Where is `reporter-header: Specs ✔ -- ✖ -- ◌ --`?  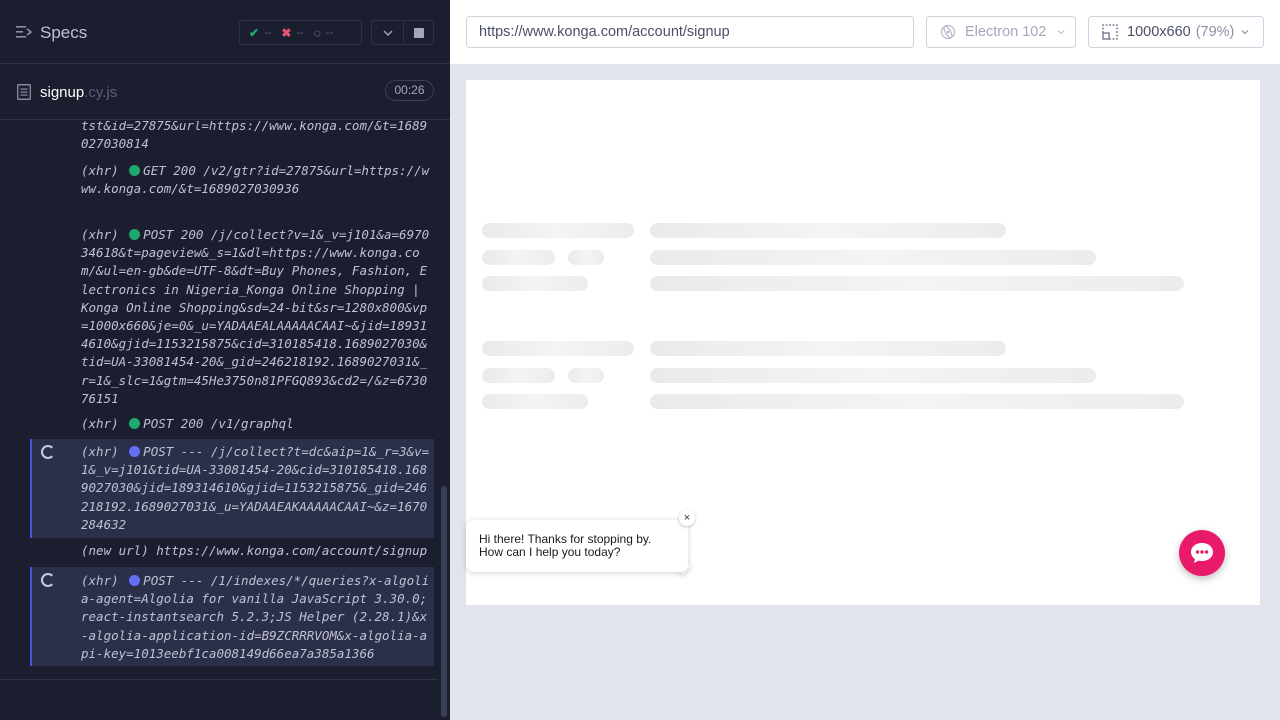
reporter-header: Specs ✔ -- ✖ -- ◌ -- is located at coordinates (225, 32).